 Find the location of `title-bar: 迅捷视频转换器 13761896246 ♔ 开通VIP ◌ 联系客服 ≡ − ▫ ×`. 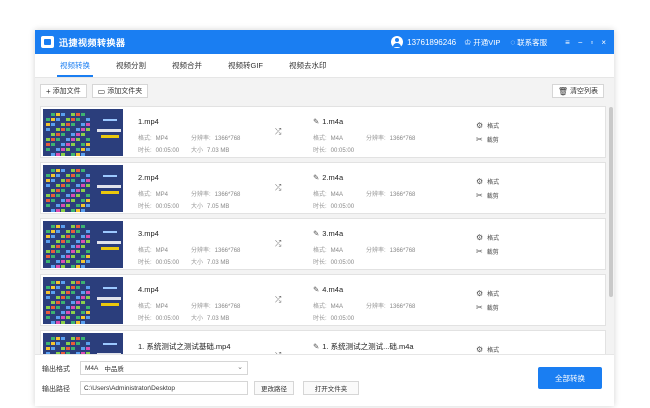

title-bar: 迅捷视频转换器 13761896246 ♔ 开通VIP ◌ 联系客服 ≡ − ▫ × is located at coordinates (324, 42).